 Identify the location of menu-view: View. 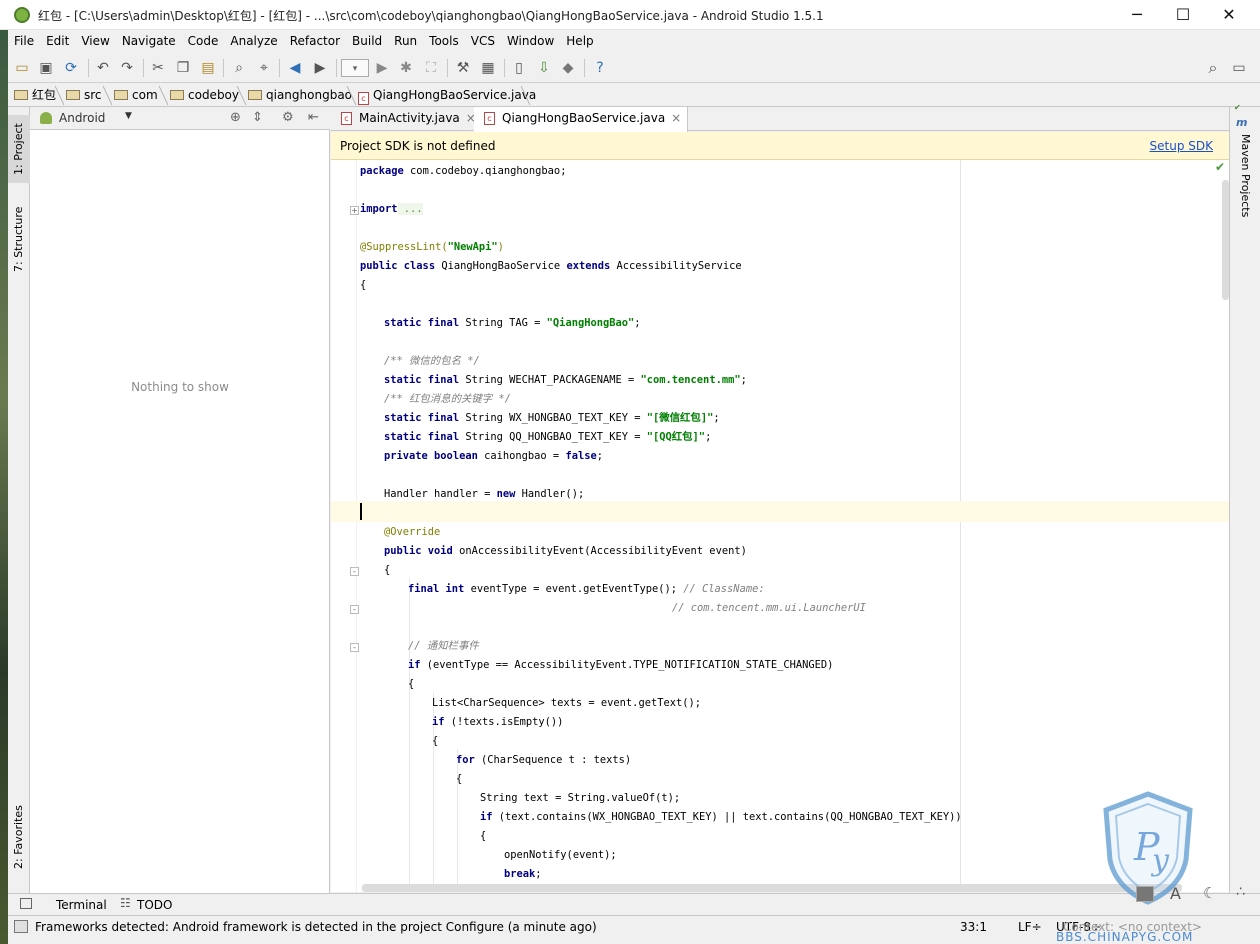
(95, 39).